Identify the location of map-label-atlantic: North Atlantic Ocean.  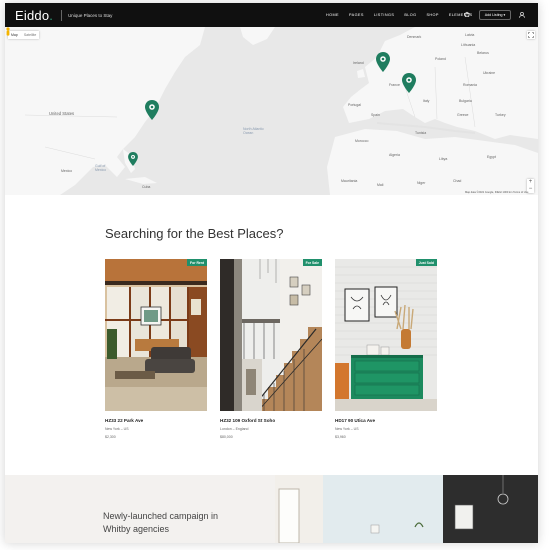
(253, 131).